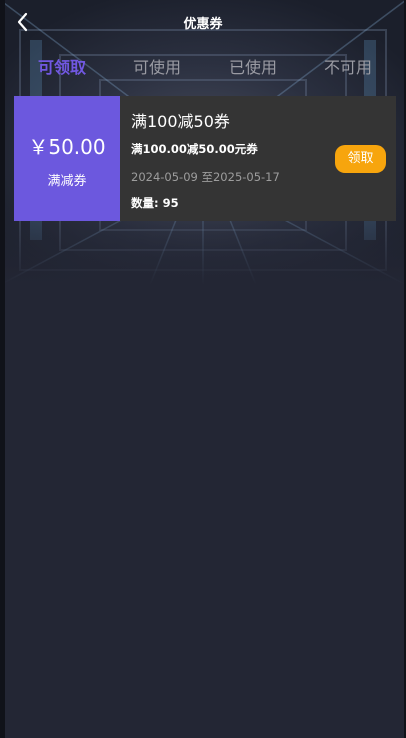 The image size is (406, 738). I want to click on page-title: 优惠券, so click(203, 24).